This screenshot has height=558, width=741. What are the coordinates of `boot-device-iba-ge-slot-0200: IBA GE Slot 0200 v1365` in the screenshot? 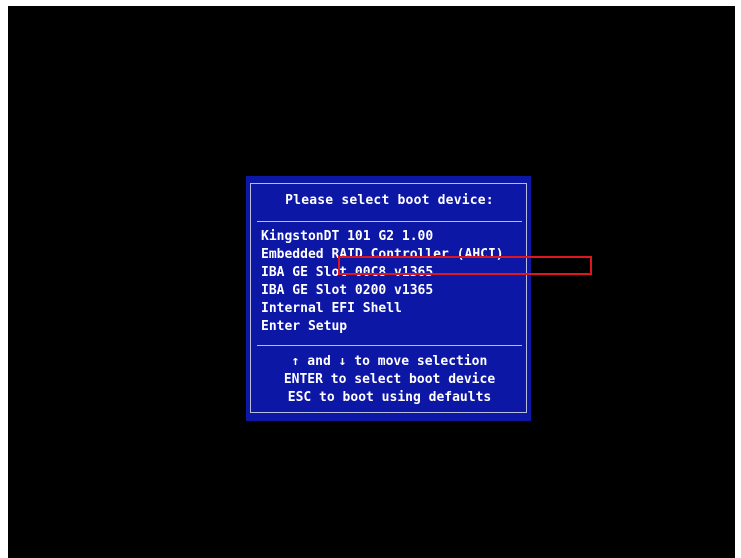 It's located at (382, 291).